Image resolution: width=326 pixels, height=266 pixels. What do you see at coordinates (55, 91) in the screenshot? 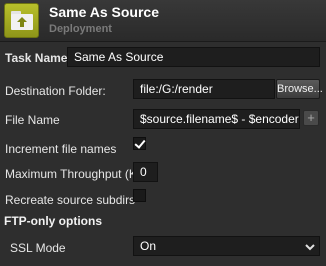
I see `destination-folder-label: Destination Folder:` at bounding box center [55, 91].